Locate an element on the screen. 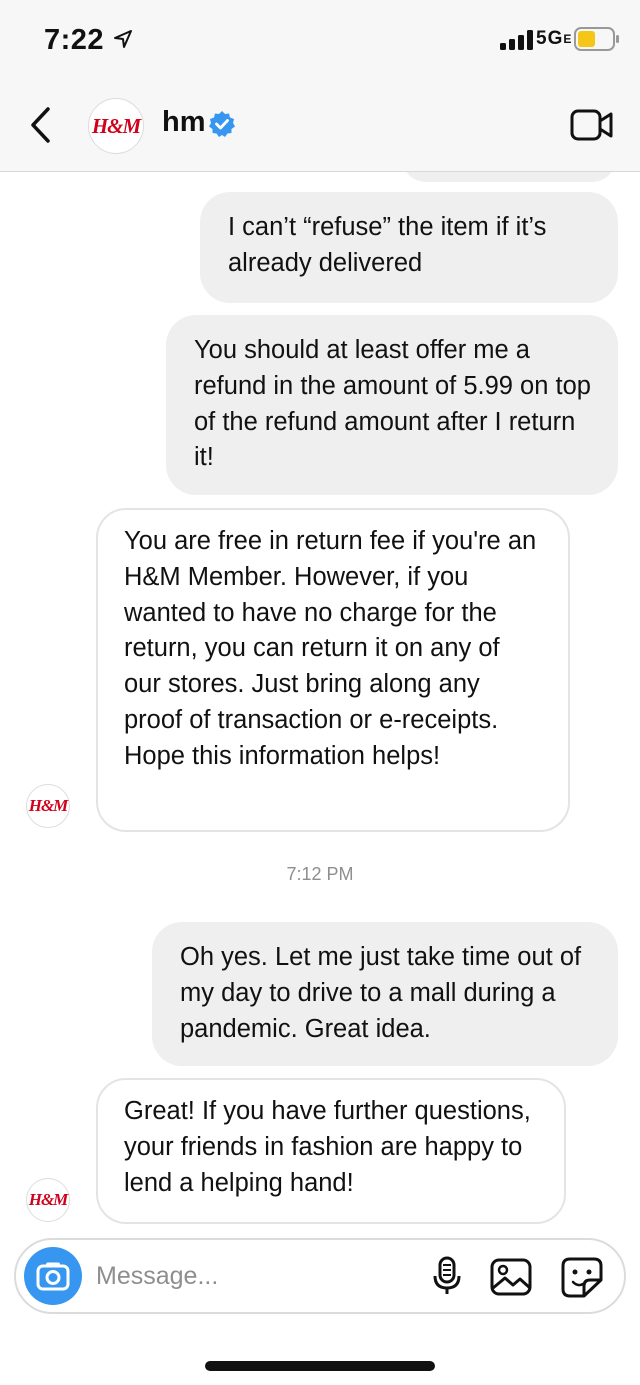  network-suffix: E is located at coordinates (568, 39).